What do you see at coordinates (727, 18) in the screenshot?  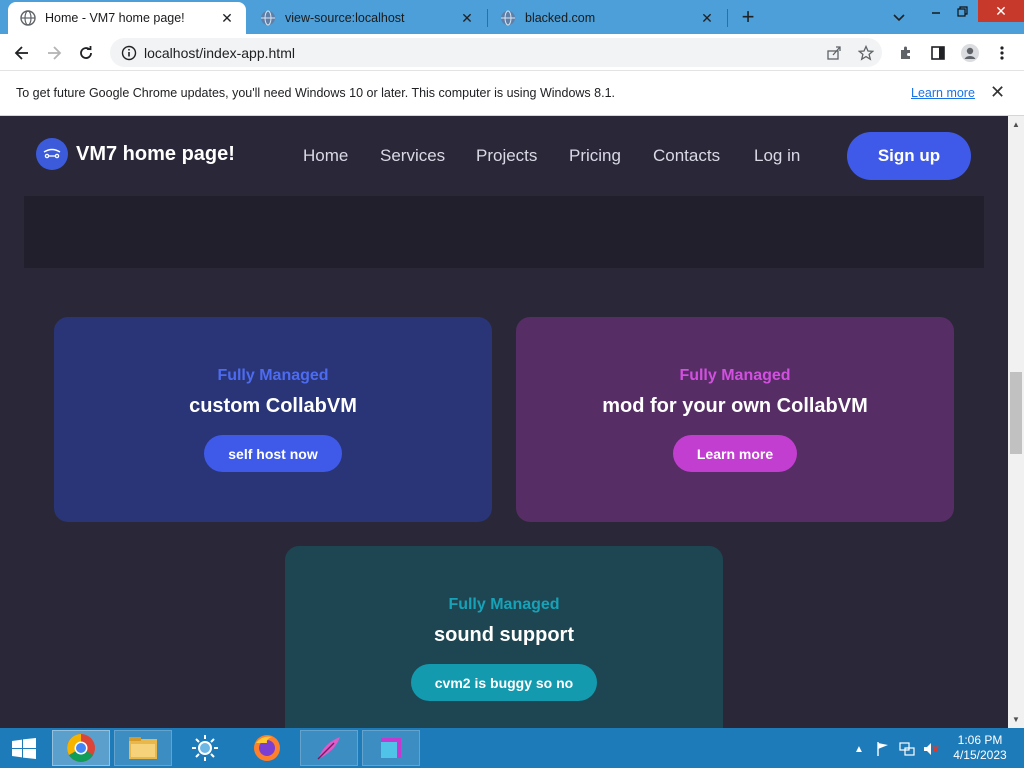 I see `tab-separator` at bounding box center [727, 18].